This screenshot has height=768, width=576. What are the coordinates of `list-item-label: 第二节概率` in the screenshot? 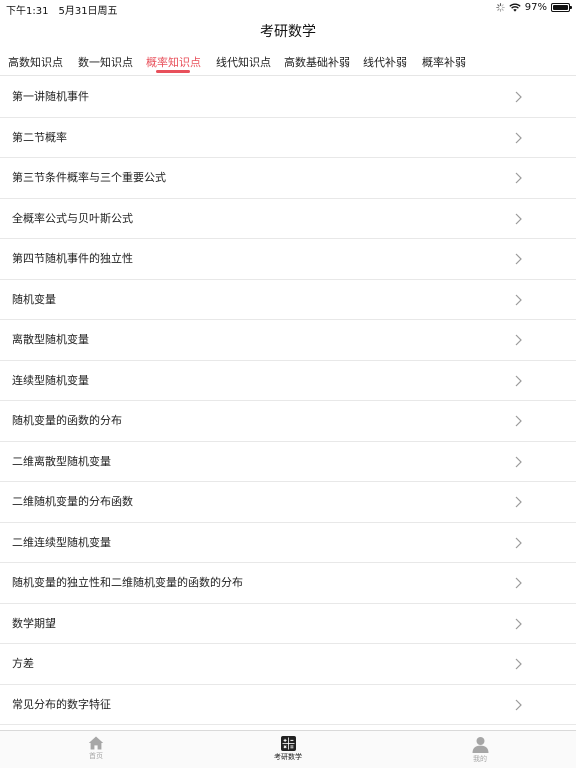 It's located at (39, 137).